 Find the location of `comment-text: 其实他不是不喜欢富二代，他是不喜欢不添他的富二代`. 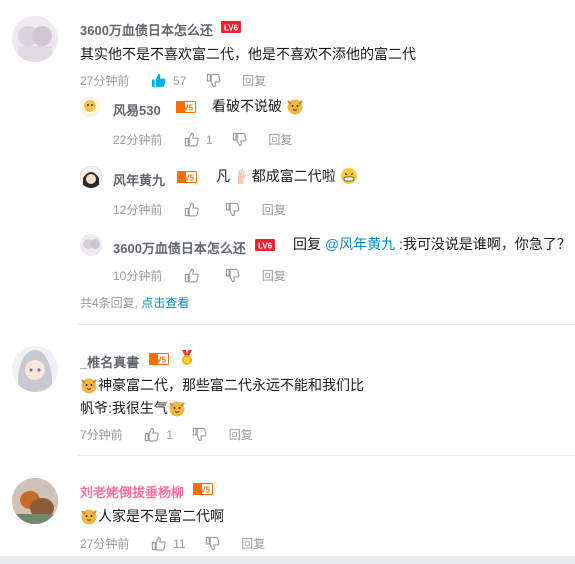

comment-text: 其实他不是不喜欢富二代，他是不喜欢不添他的富二代 is located at coordinates (248, 54).